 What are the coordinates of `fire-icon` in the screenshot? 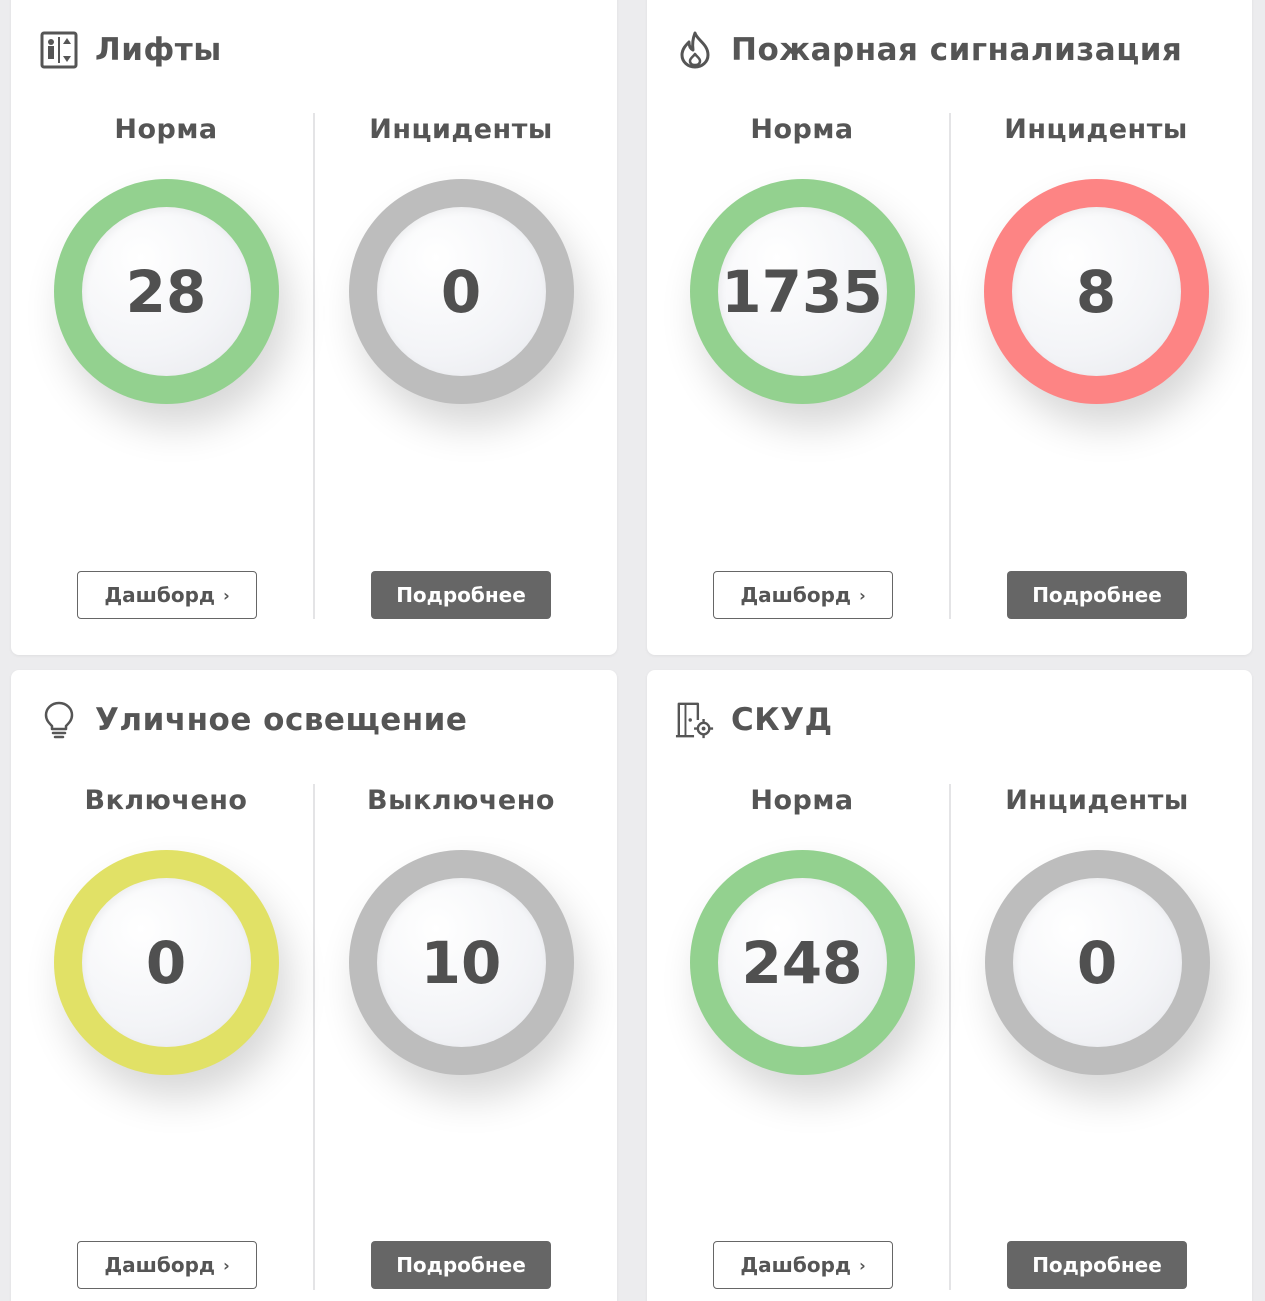 It's located at (695, 50).